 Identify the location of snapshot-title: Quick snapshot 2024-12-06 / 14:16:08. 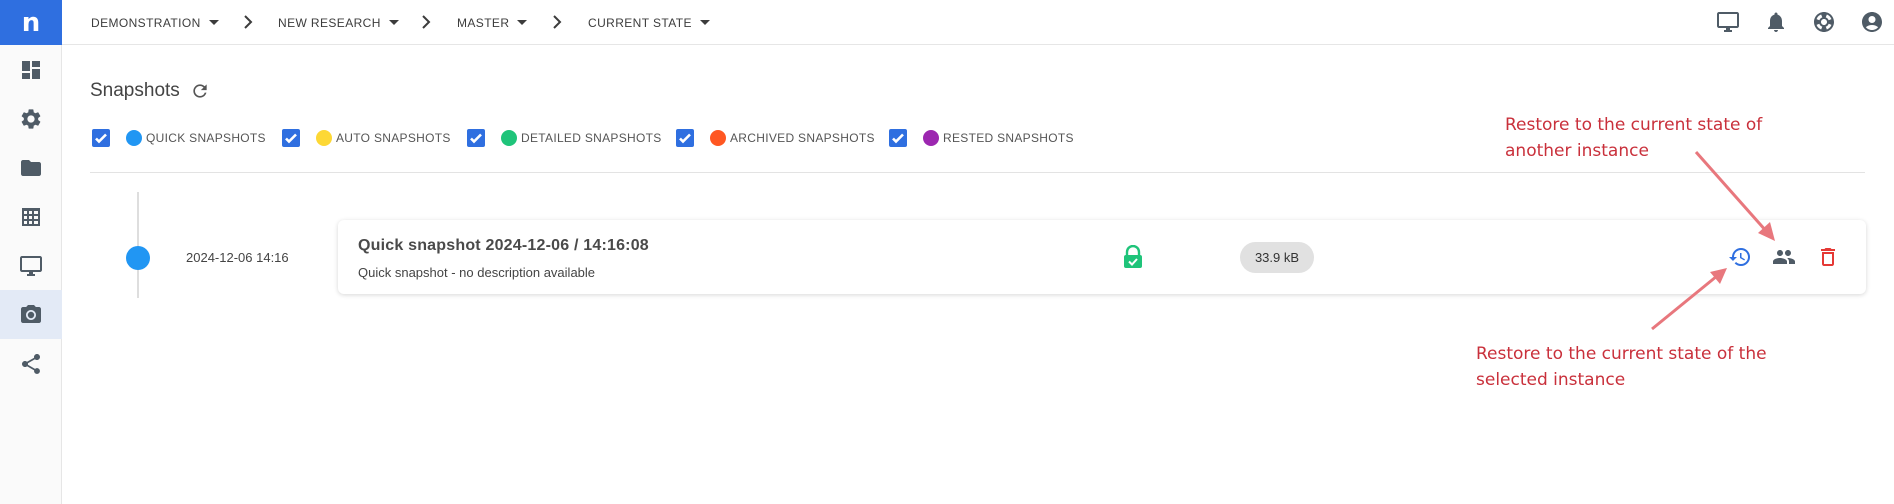
(503, 245).